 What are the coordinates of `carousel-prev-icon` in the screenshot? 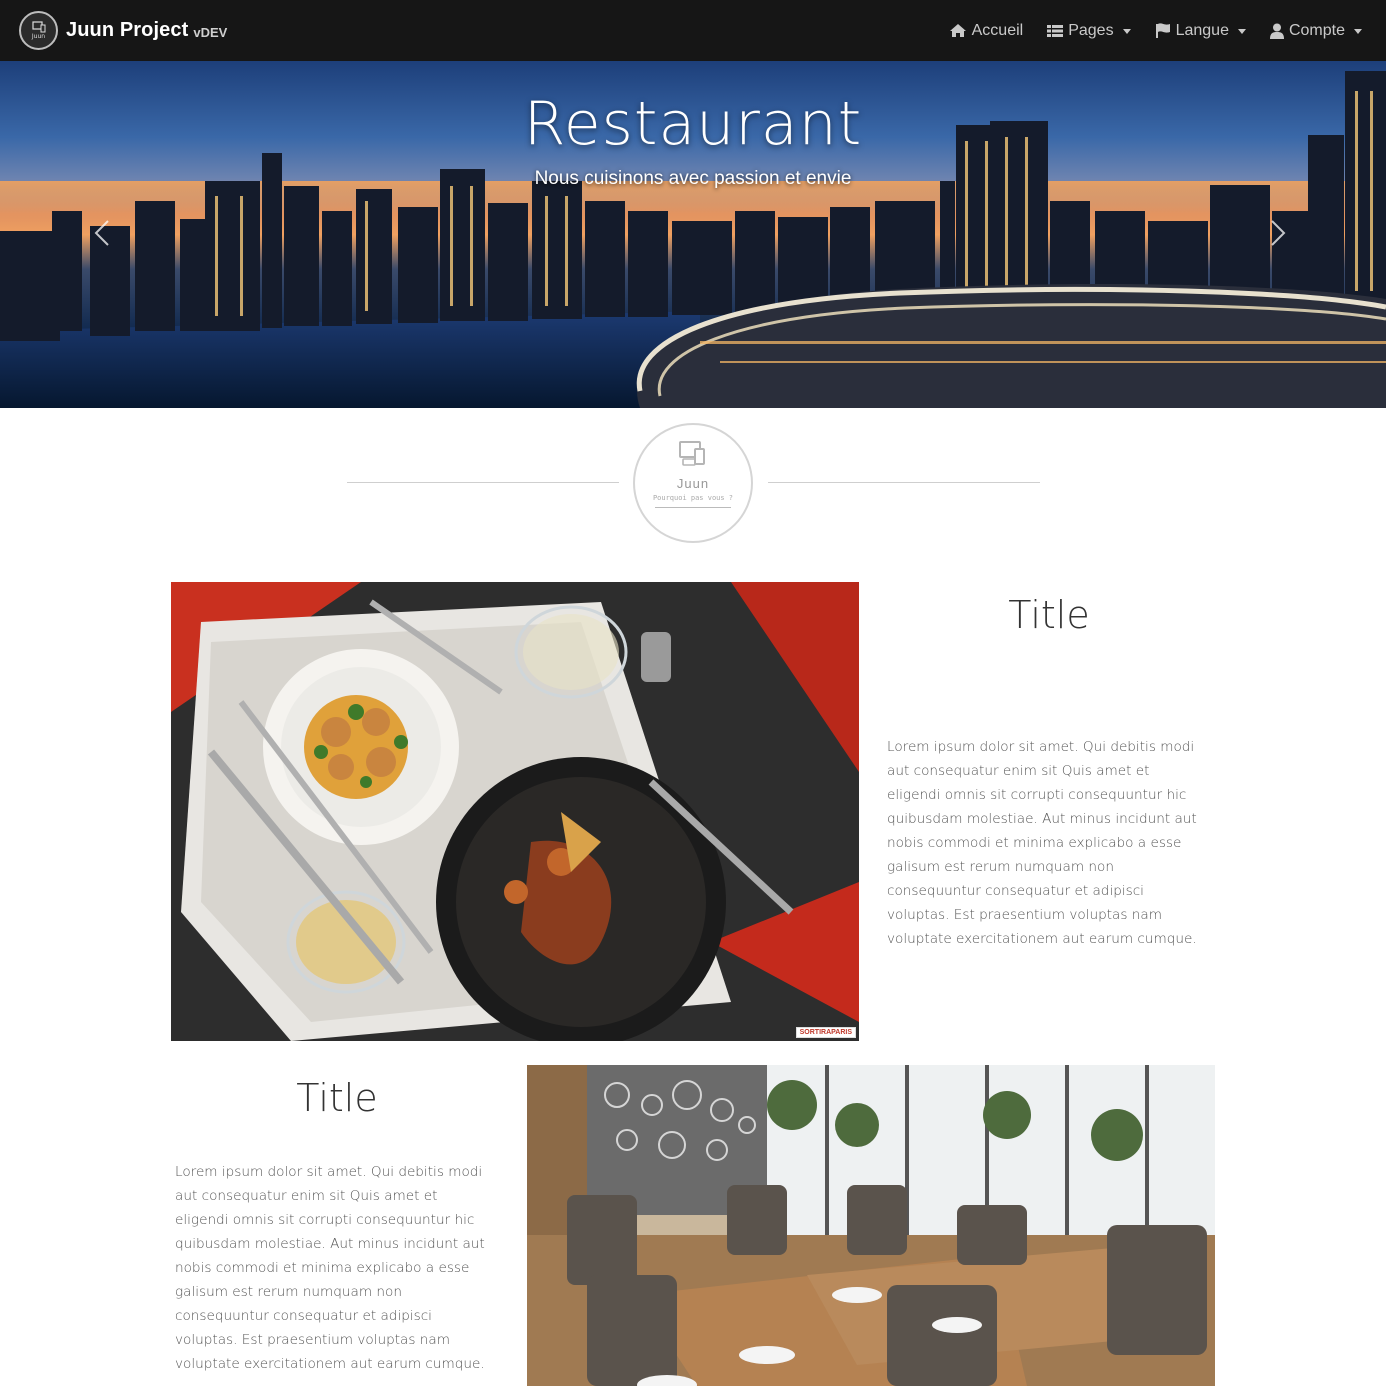 It's located at (103, 233).